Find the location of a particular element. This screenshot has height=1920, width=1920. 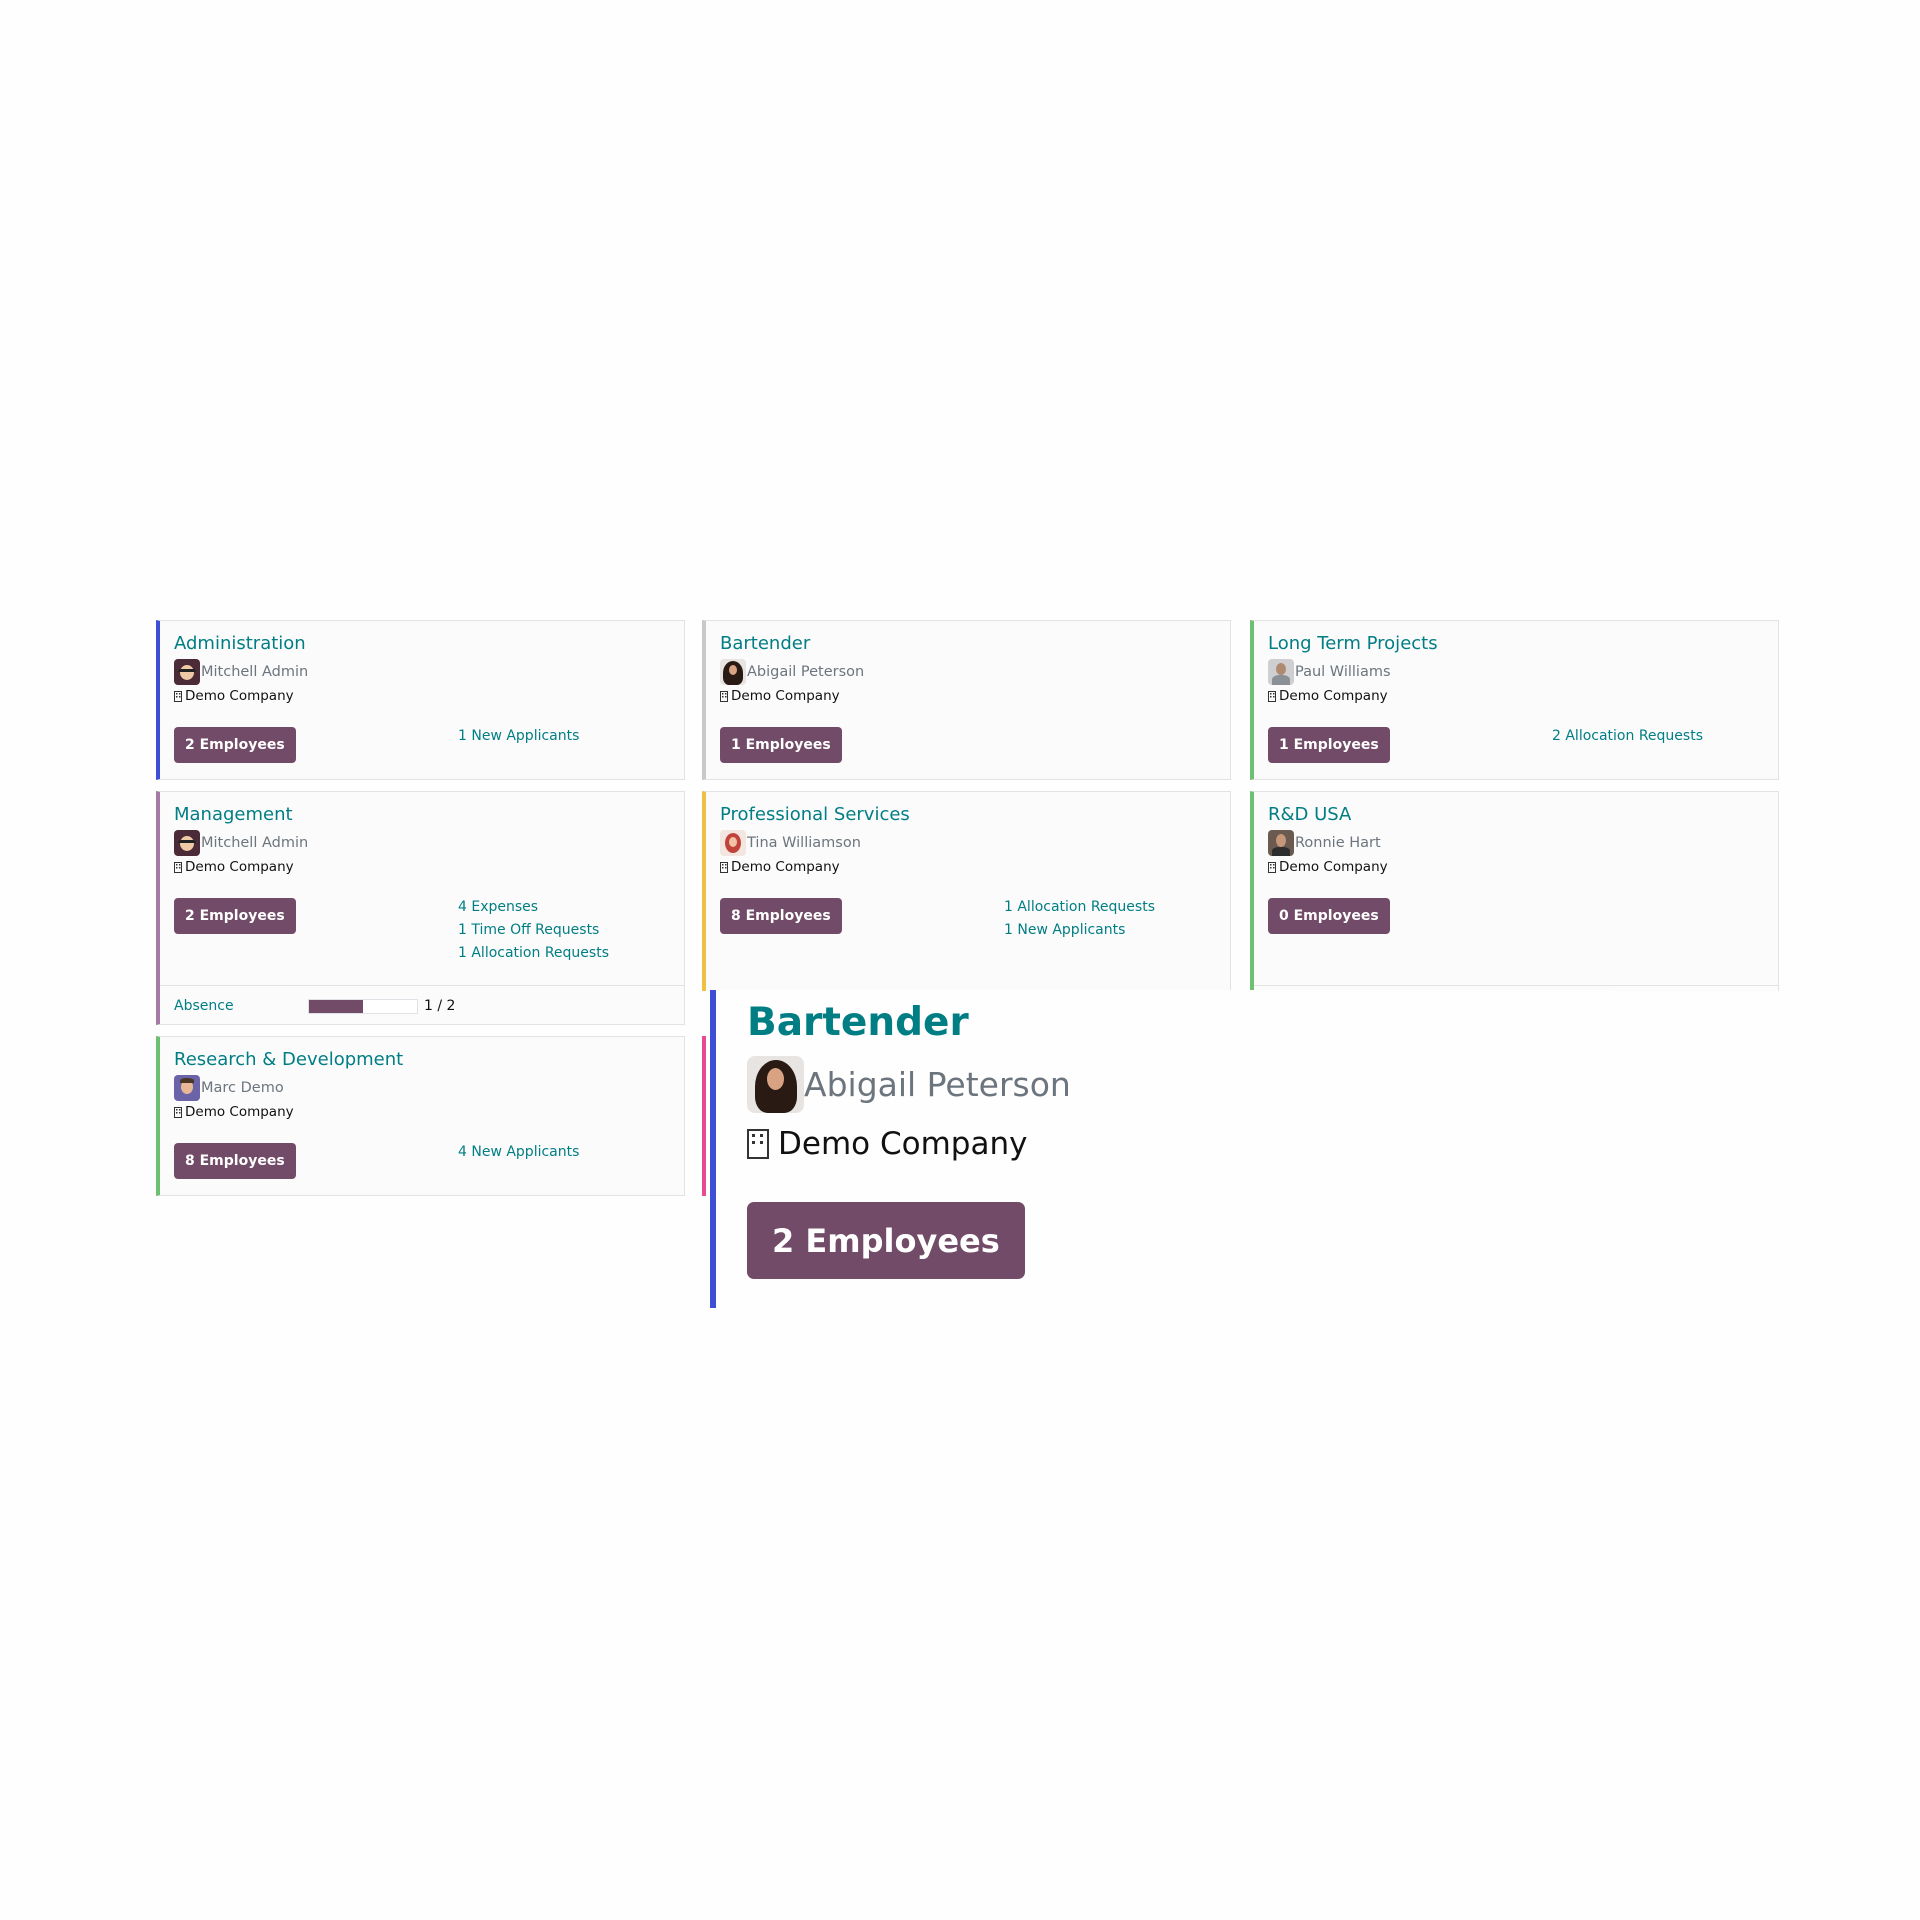

zoom-employees-button: 2 Employees is located at coordinates (886, 1240).